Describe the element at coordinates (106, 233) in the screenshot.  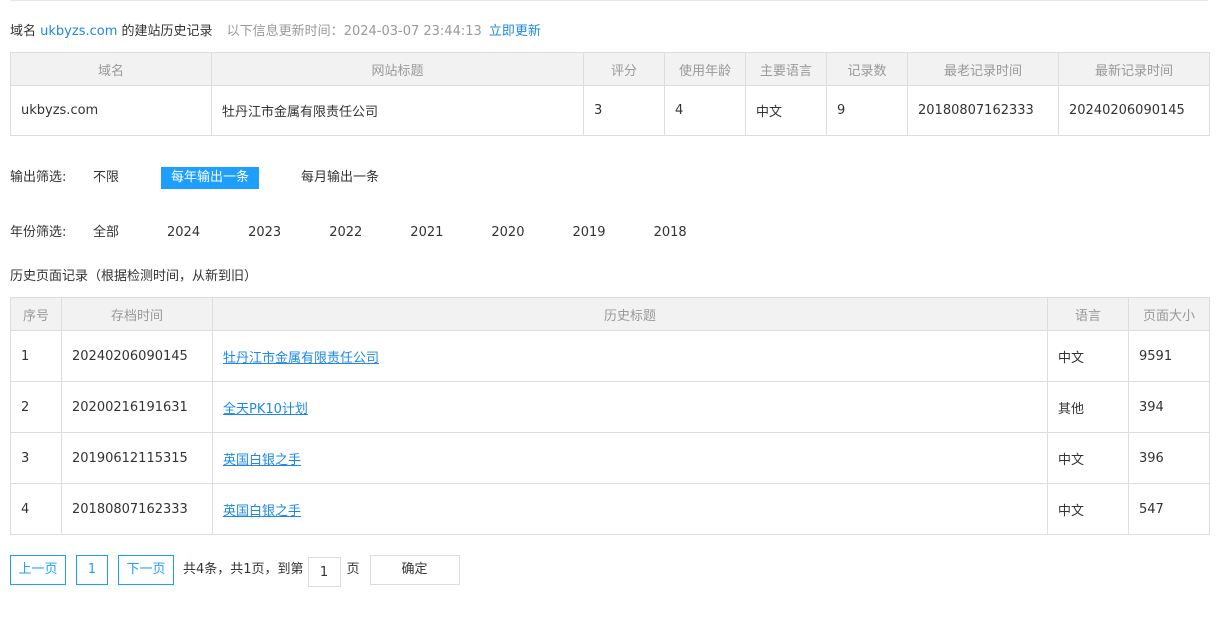
I see `year-option-all: 全部` at that location.